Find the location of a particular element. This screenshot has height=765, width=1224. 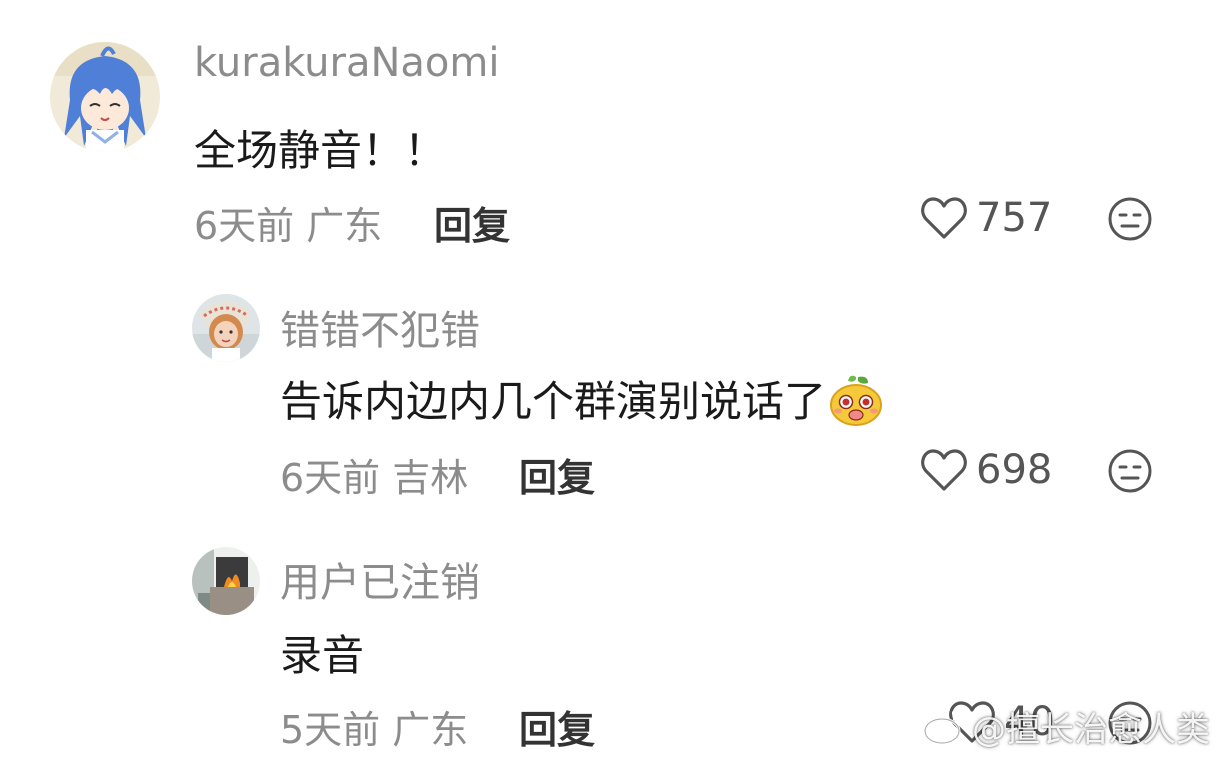

anime-character-avatar-icon is located at coordinates (105, 97).